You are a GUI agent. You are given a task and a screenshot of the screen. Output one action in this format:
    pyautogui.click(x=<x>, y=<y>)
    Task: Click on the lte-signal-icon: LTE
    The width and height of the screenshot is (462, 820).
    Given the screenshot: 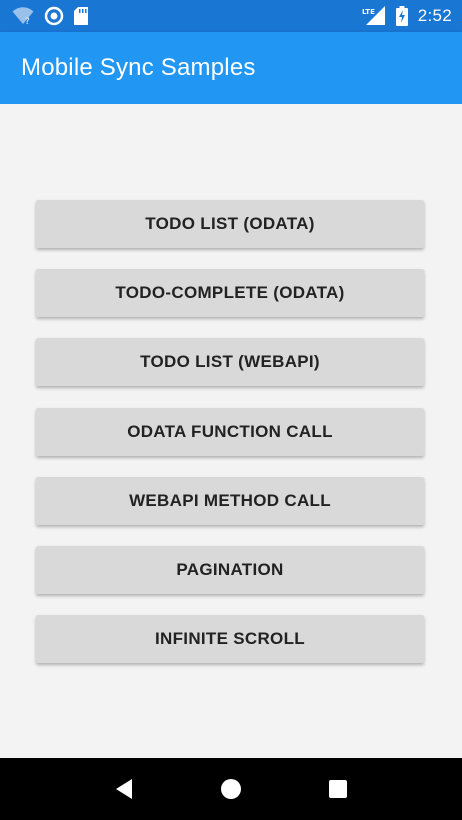 What is the action you would take?
    pyautogui.click(x=374, y=16)
    